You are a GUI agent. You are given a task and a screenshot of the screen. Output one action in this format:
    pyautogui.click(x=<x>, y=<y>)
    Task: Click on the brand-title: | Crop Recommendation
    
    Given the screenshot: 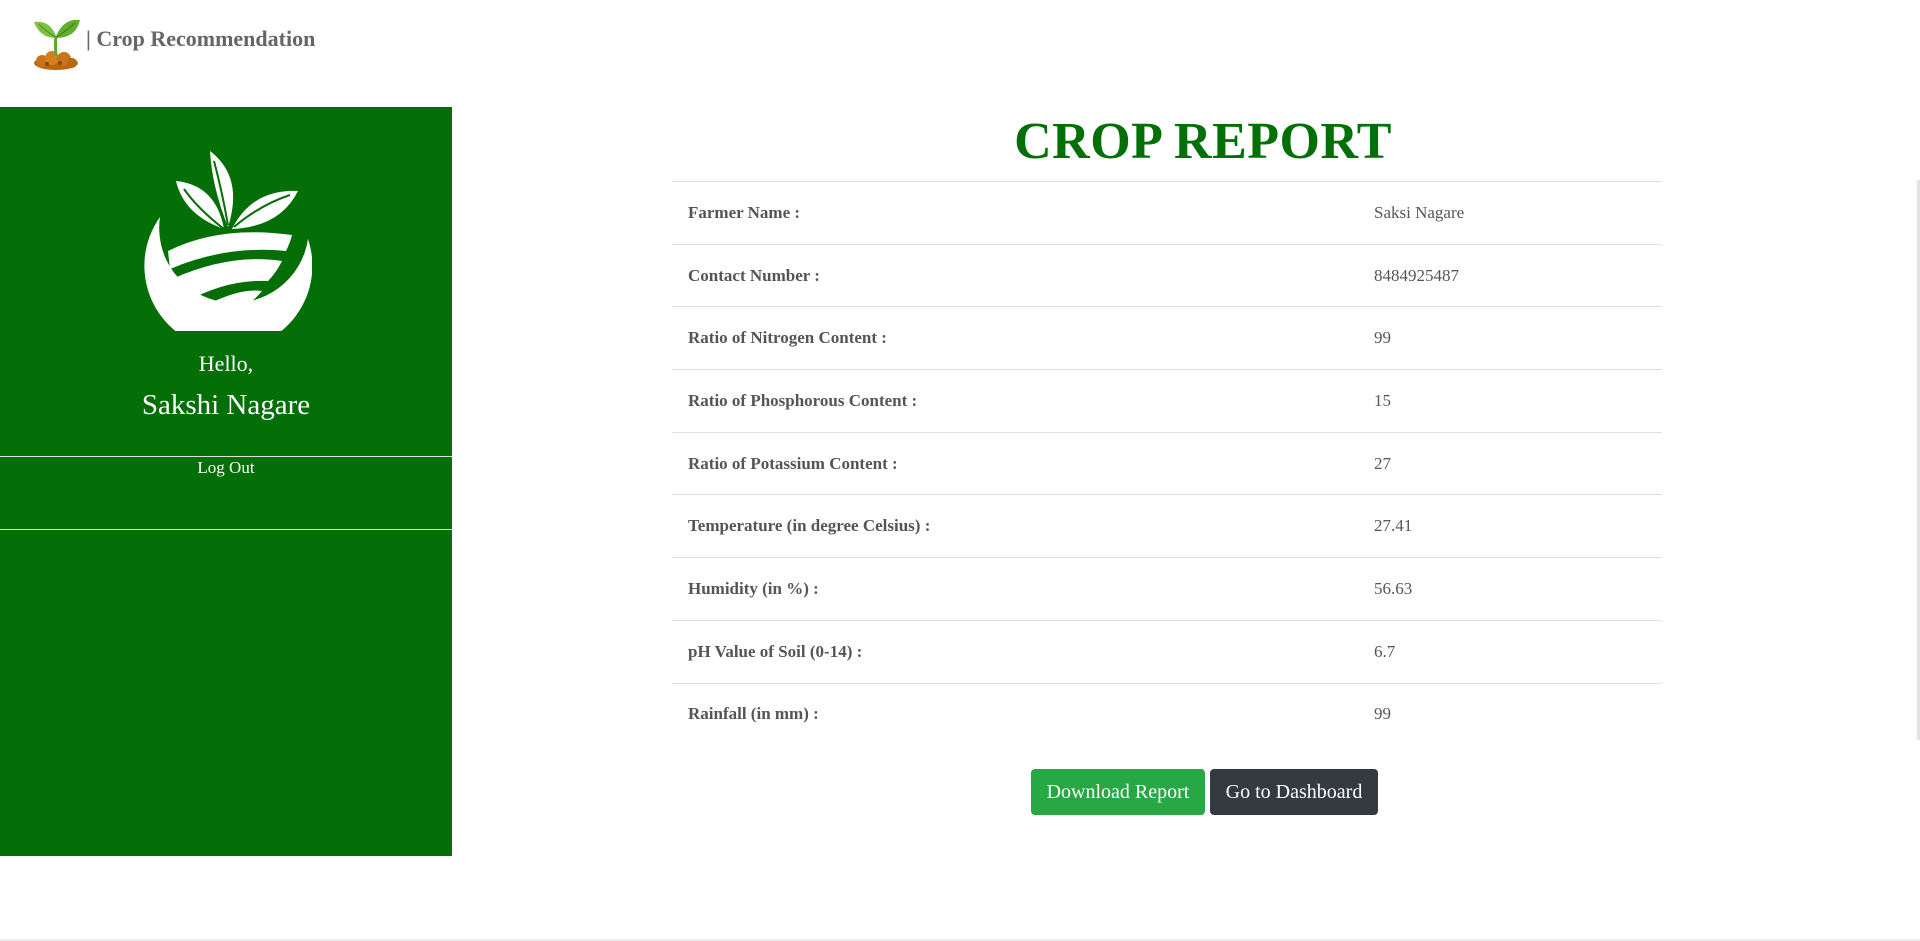 What is the action you would take?
    pyautogui.click(x=200, y=39)
    